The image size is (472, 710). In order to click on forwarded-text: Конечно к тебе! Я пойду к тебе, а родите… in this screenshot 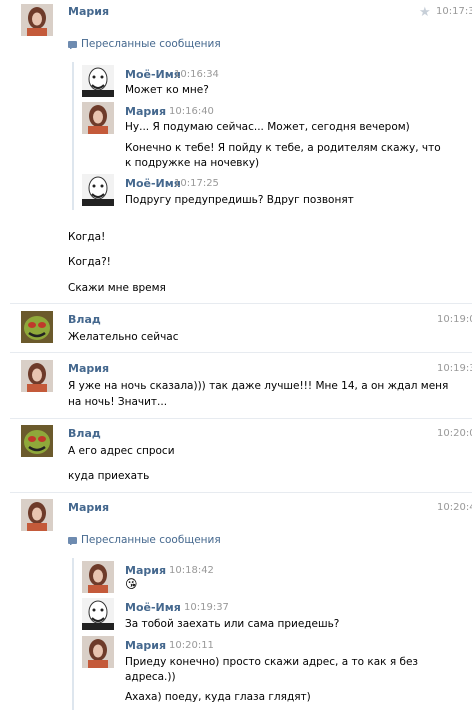, I will do `click(283, 148)`.